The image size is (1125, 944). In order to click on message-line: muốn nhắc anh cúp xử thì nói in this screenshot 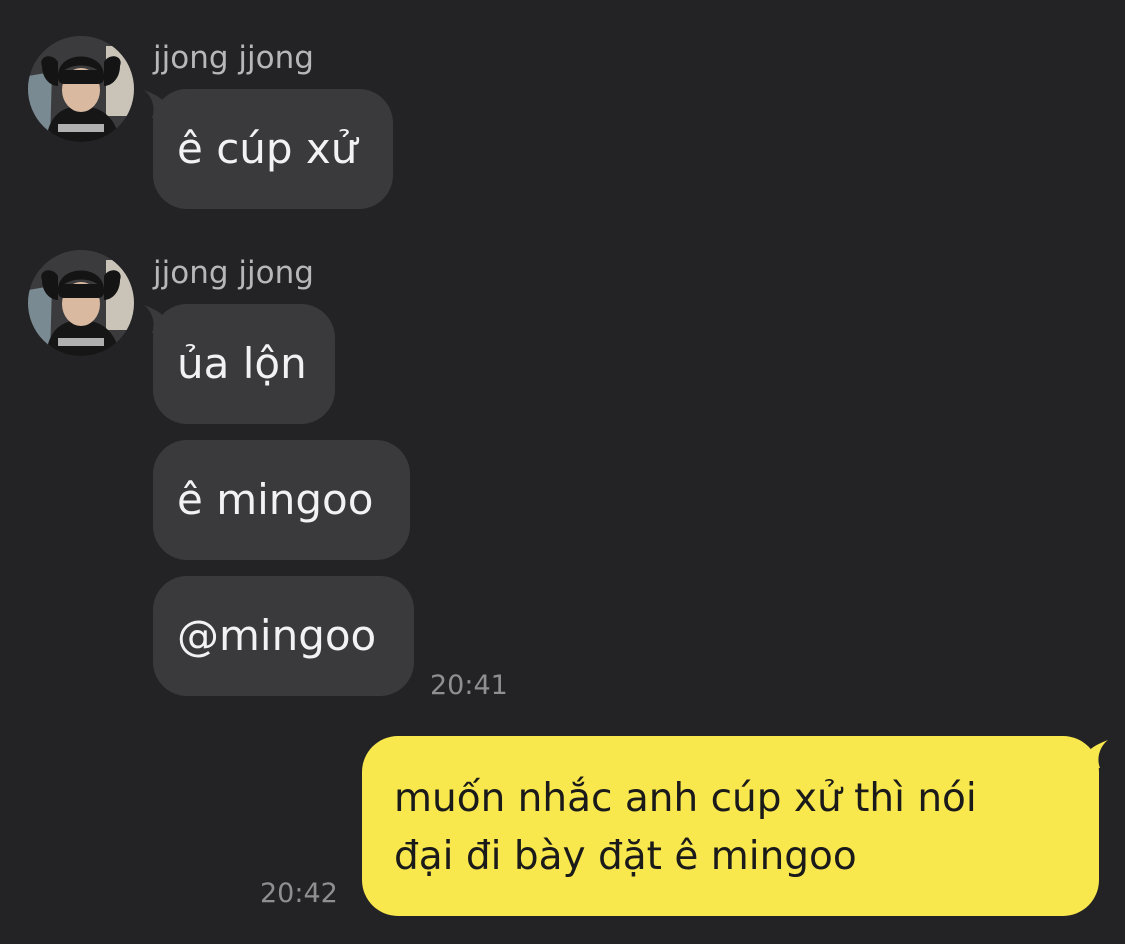, I will do `click(685, 798)`.